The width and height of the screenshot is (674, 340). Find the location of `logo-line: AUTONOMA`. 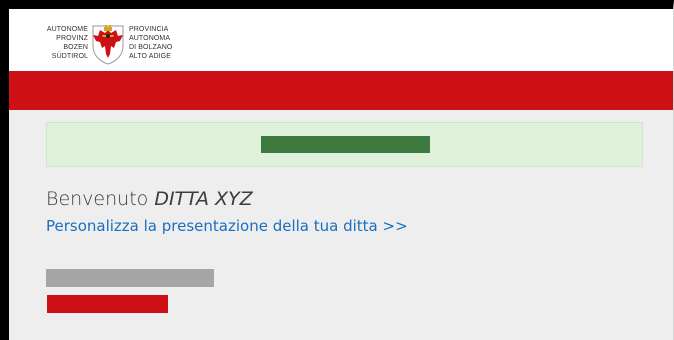

logo-line: AUTONOMA is located at coordinates (150, 38).